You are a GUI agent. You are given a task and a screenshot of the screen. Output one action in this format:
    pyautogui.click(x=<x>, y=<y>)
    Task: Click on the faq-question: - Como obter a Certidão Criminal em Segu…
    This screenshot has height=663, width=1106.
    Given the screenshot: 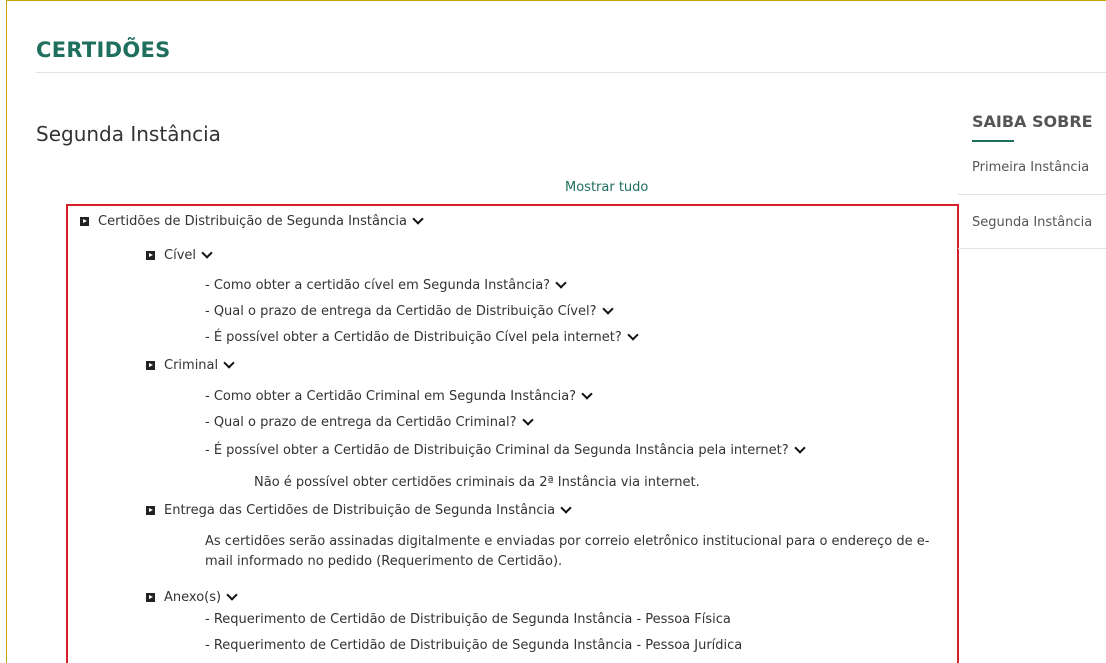 What is the action you would take?
    pyautogui.click(x=391, y=396)
    